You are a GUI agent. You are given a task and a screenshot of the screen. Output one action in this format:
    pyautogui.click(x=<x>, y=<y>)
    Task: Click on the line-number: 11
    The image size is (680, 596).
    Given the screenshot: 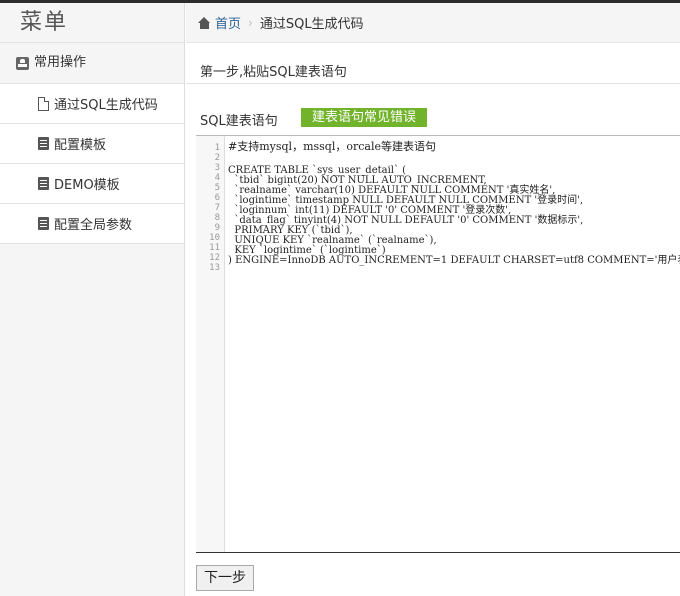 What is the action you would take?
    pyautogui.click(x=214, y=248)
    